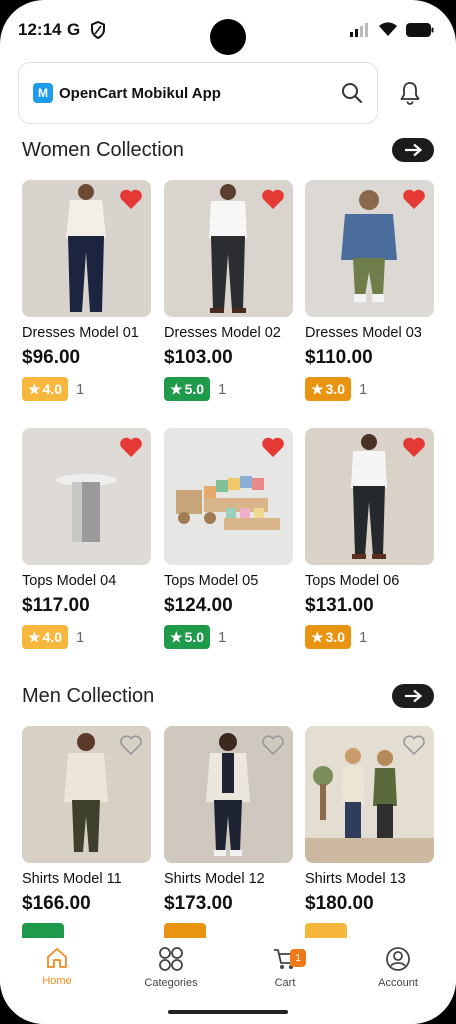 The height and width of the screenshot is (1024, 456). Describe the element at coordinates (228, 879) in the screenshot. I see `product-name: Shirts Model 12` at that location.